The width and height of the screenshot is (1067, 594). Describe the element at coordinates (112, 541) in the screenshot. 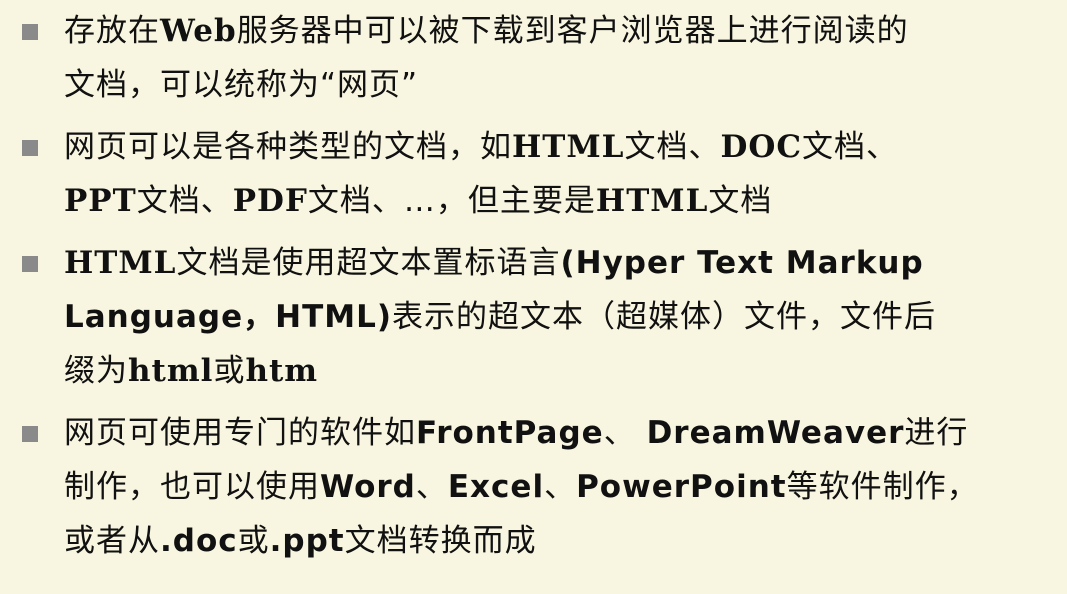

I see `text-segment: 或者从` at that location.